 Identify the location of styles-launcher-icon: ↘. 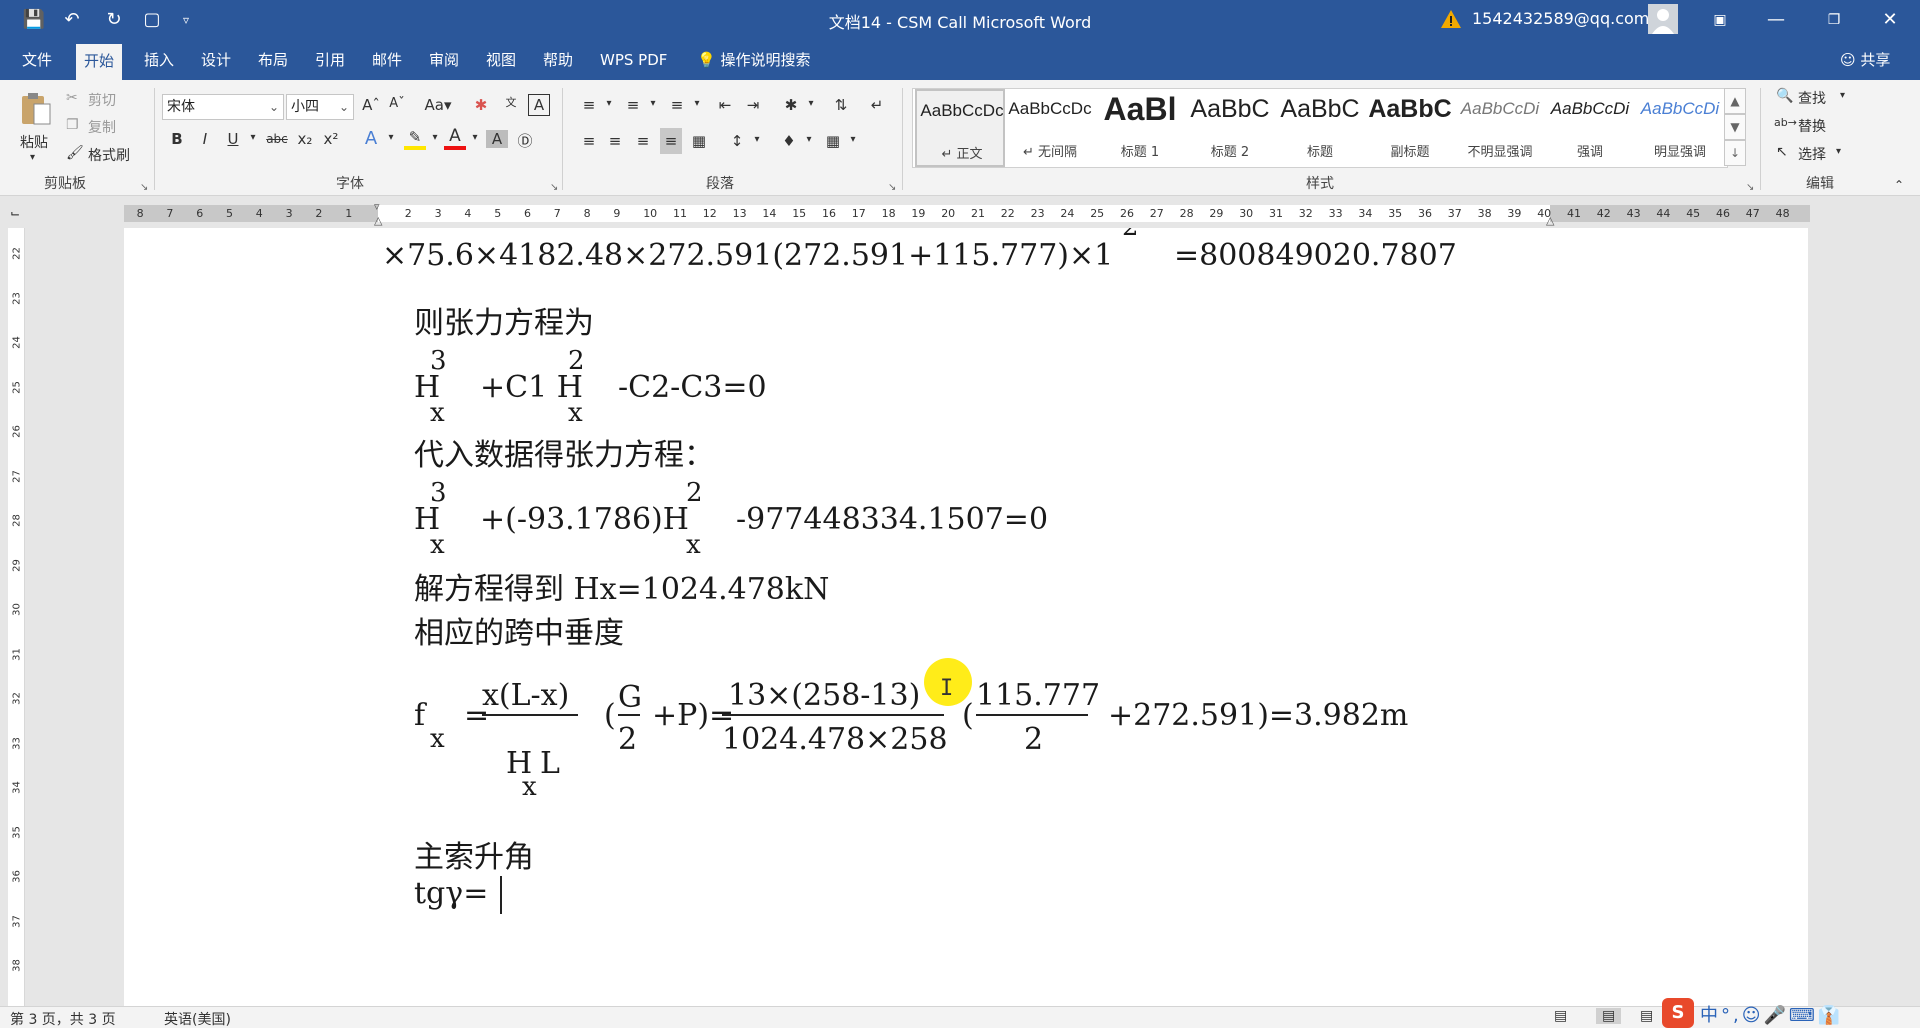
(1750, 187).